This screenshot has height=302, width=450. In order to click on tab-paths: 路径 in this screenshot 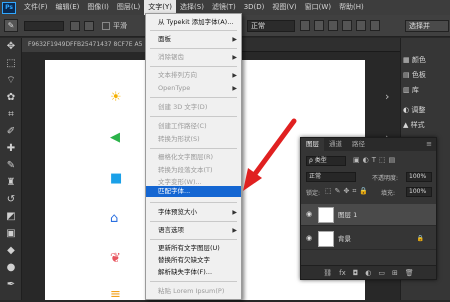, I will do `click(358, 144)`.